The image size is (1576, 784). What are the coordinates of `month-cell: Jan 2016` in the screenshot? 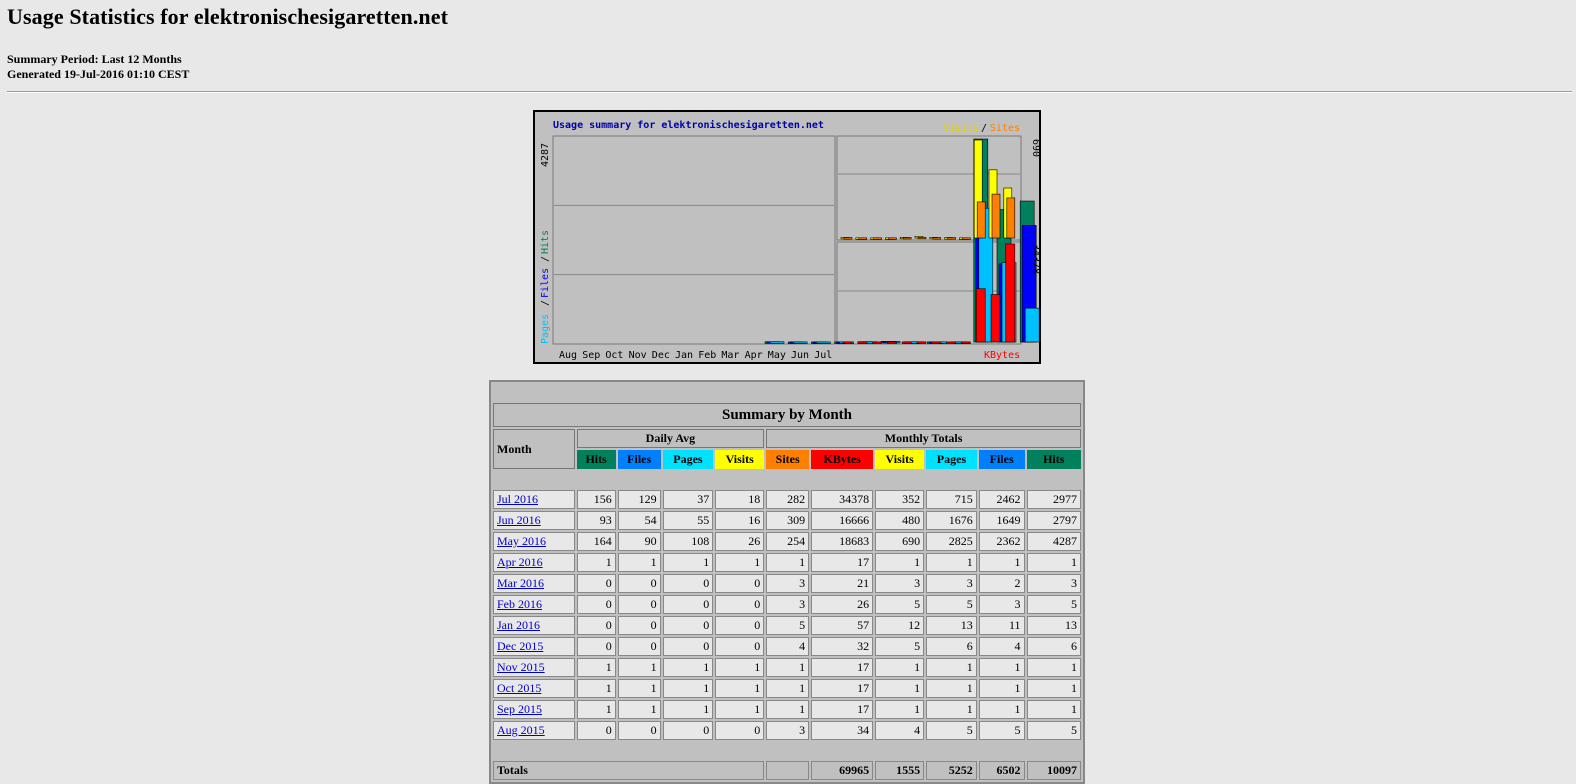 It's located at (534, 625).